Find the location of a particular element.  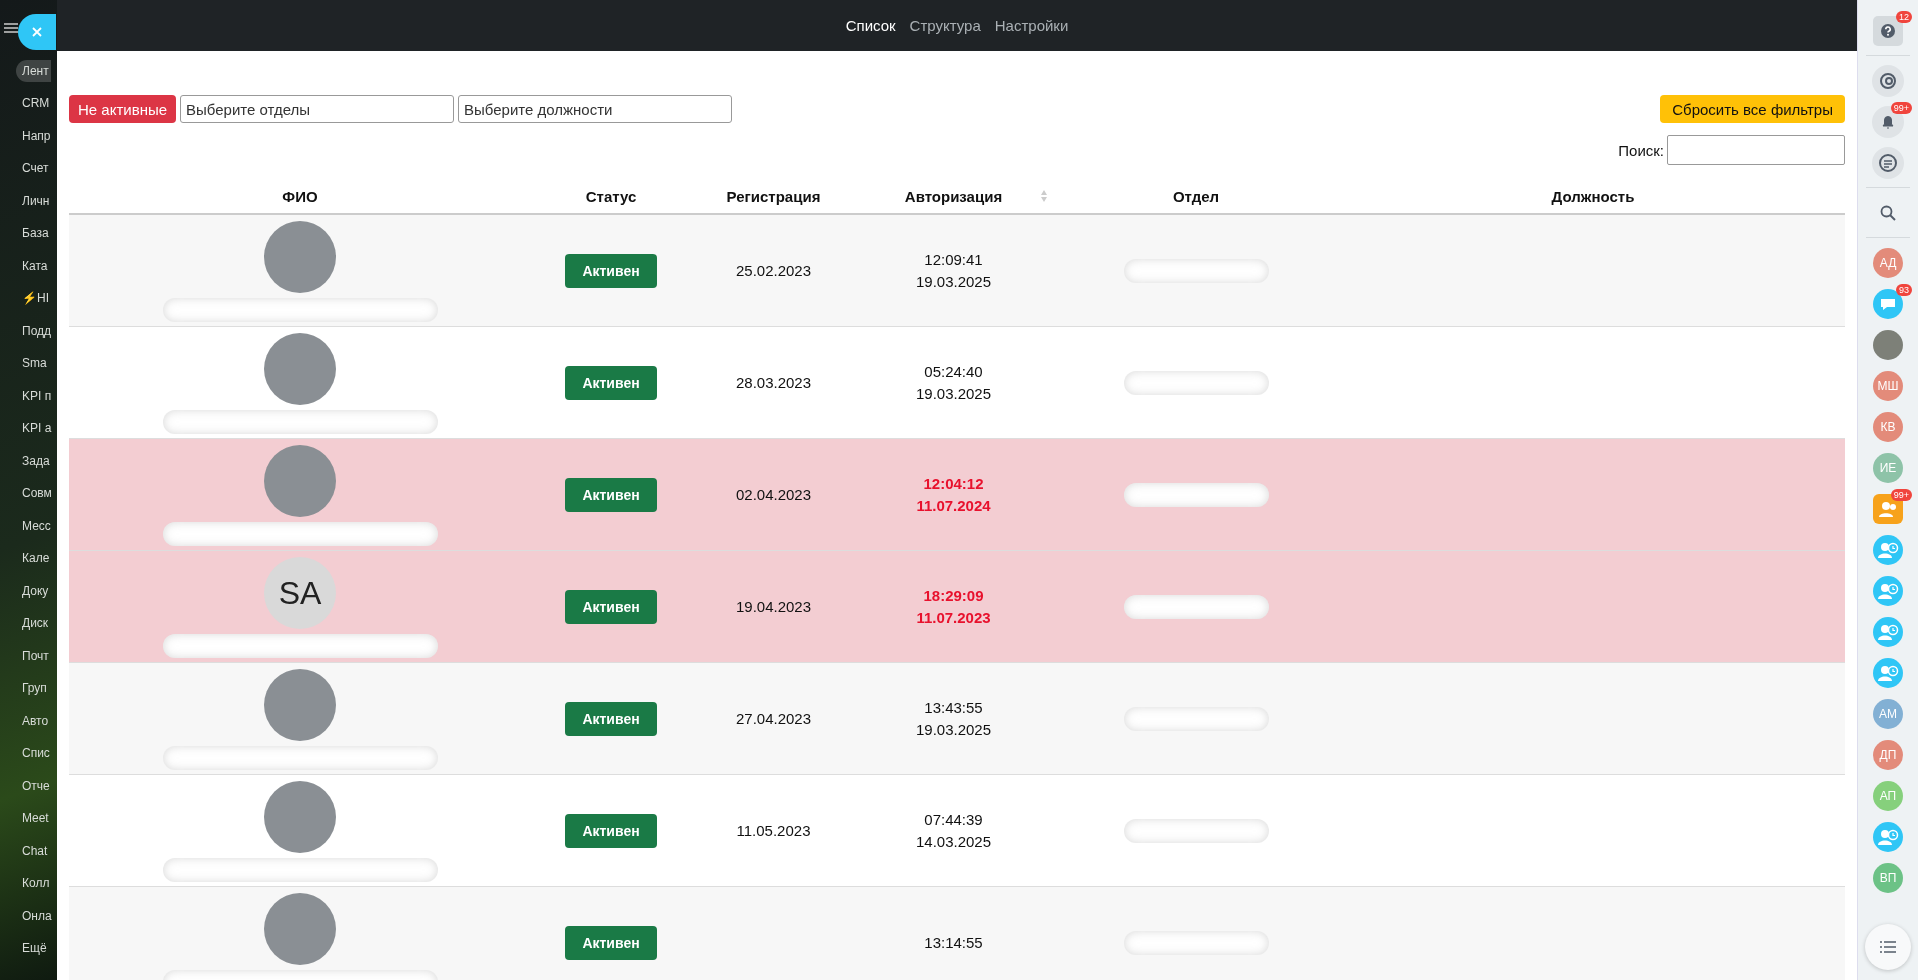

sidebar-item: Онла is located at coordinates (26, 915).